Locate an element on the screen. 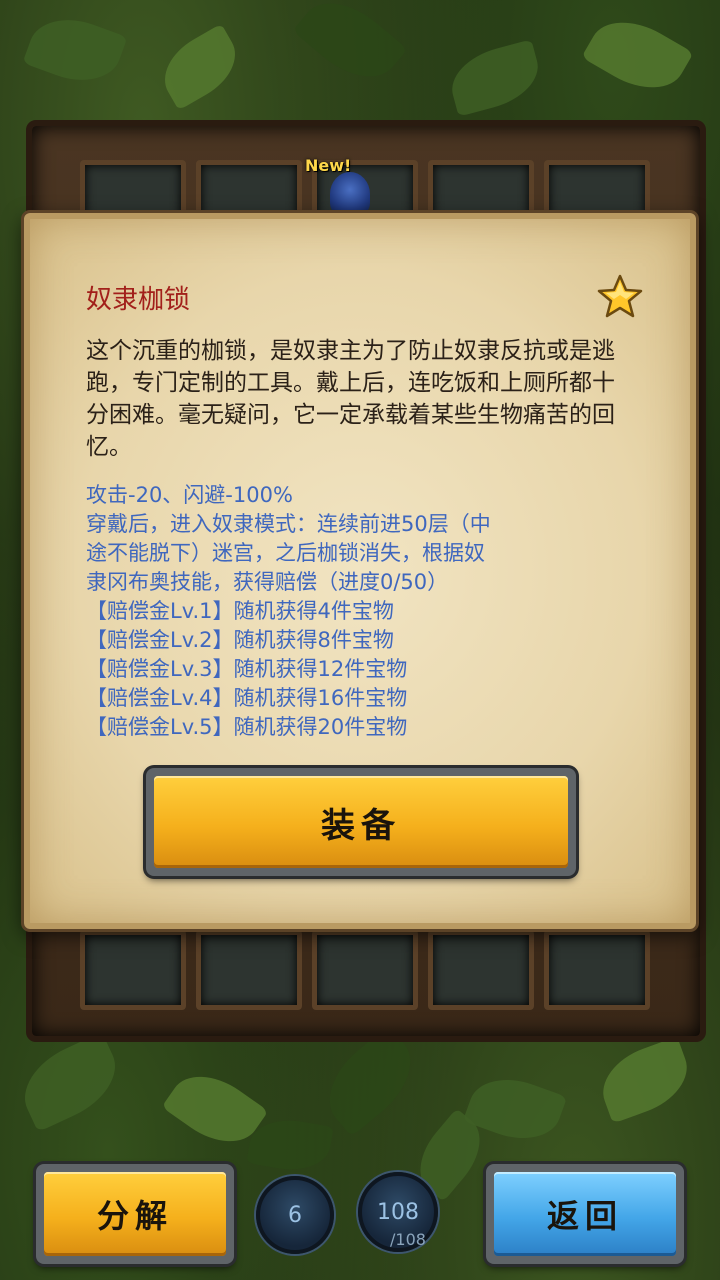  stat-line: 【赔偿金Lv.2】随机获得8件宝物 is located at coordinates (240, 640).